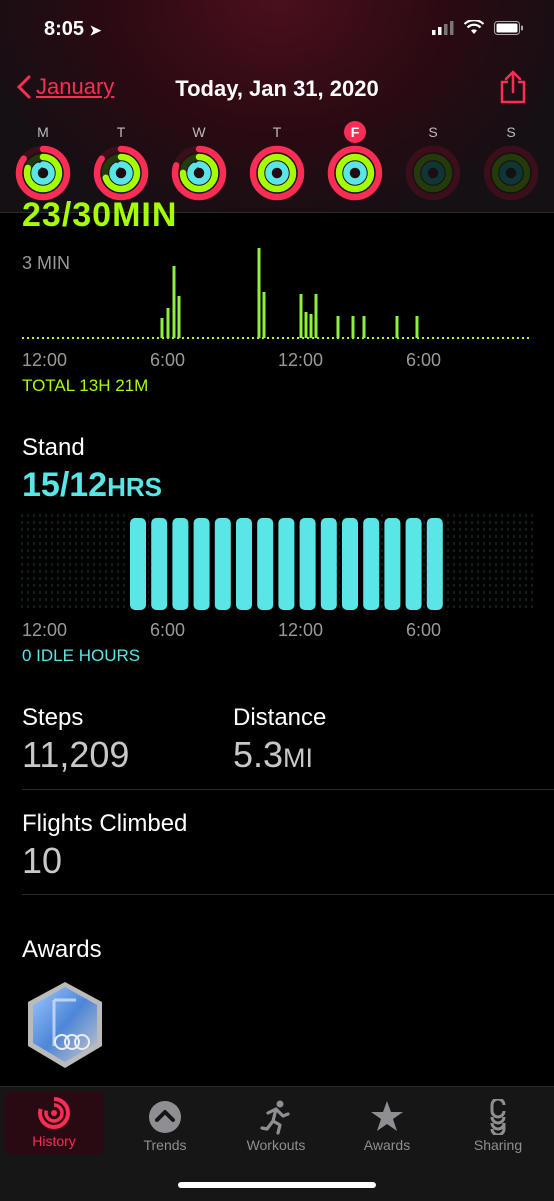  I want to click on home-indicator, so click(277, 1185).